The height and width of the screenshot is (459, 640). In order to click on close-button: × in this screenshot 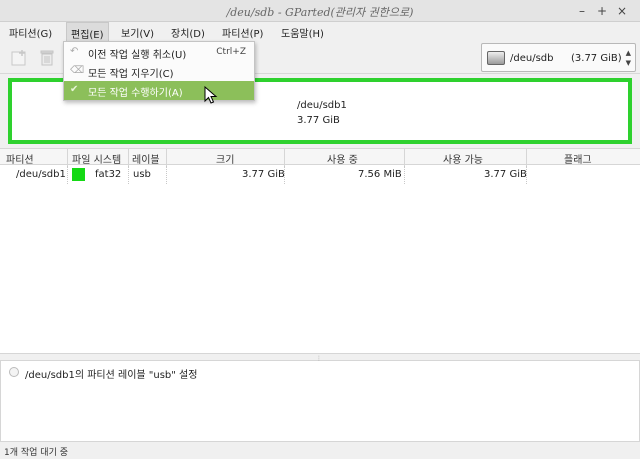, I will do `click(622, 11)`.